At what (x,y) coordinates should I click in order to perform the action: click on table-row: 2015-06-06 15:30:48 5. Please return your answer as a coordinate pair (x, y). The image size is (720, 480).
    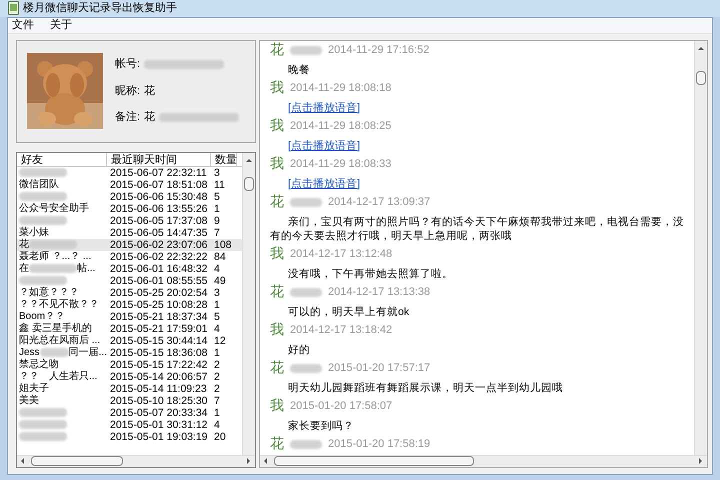
    Looking at the image, I should click on (129, 196).